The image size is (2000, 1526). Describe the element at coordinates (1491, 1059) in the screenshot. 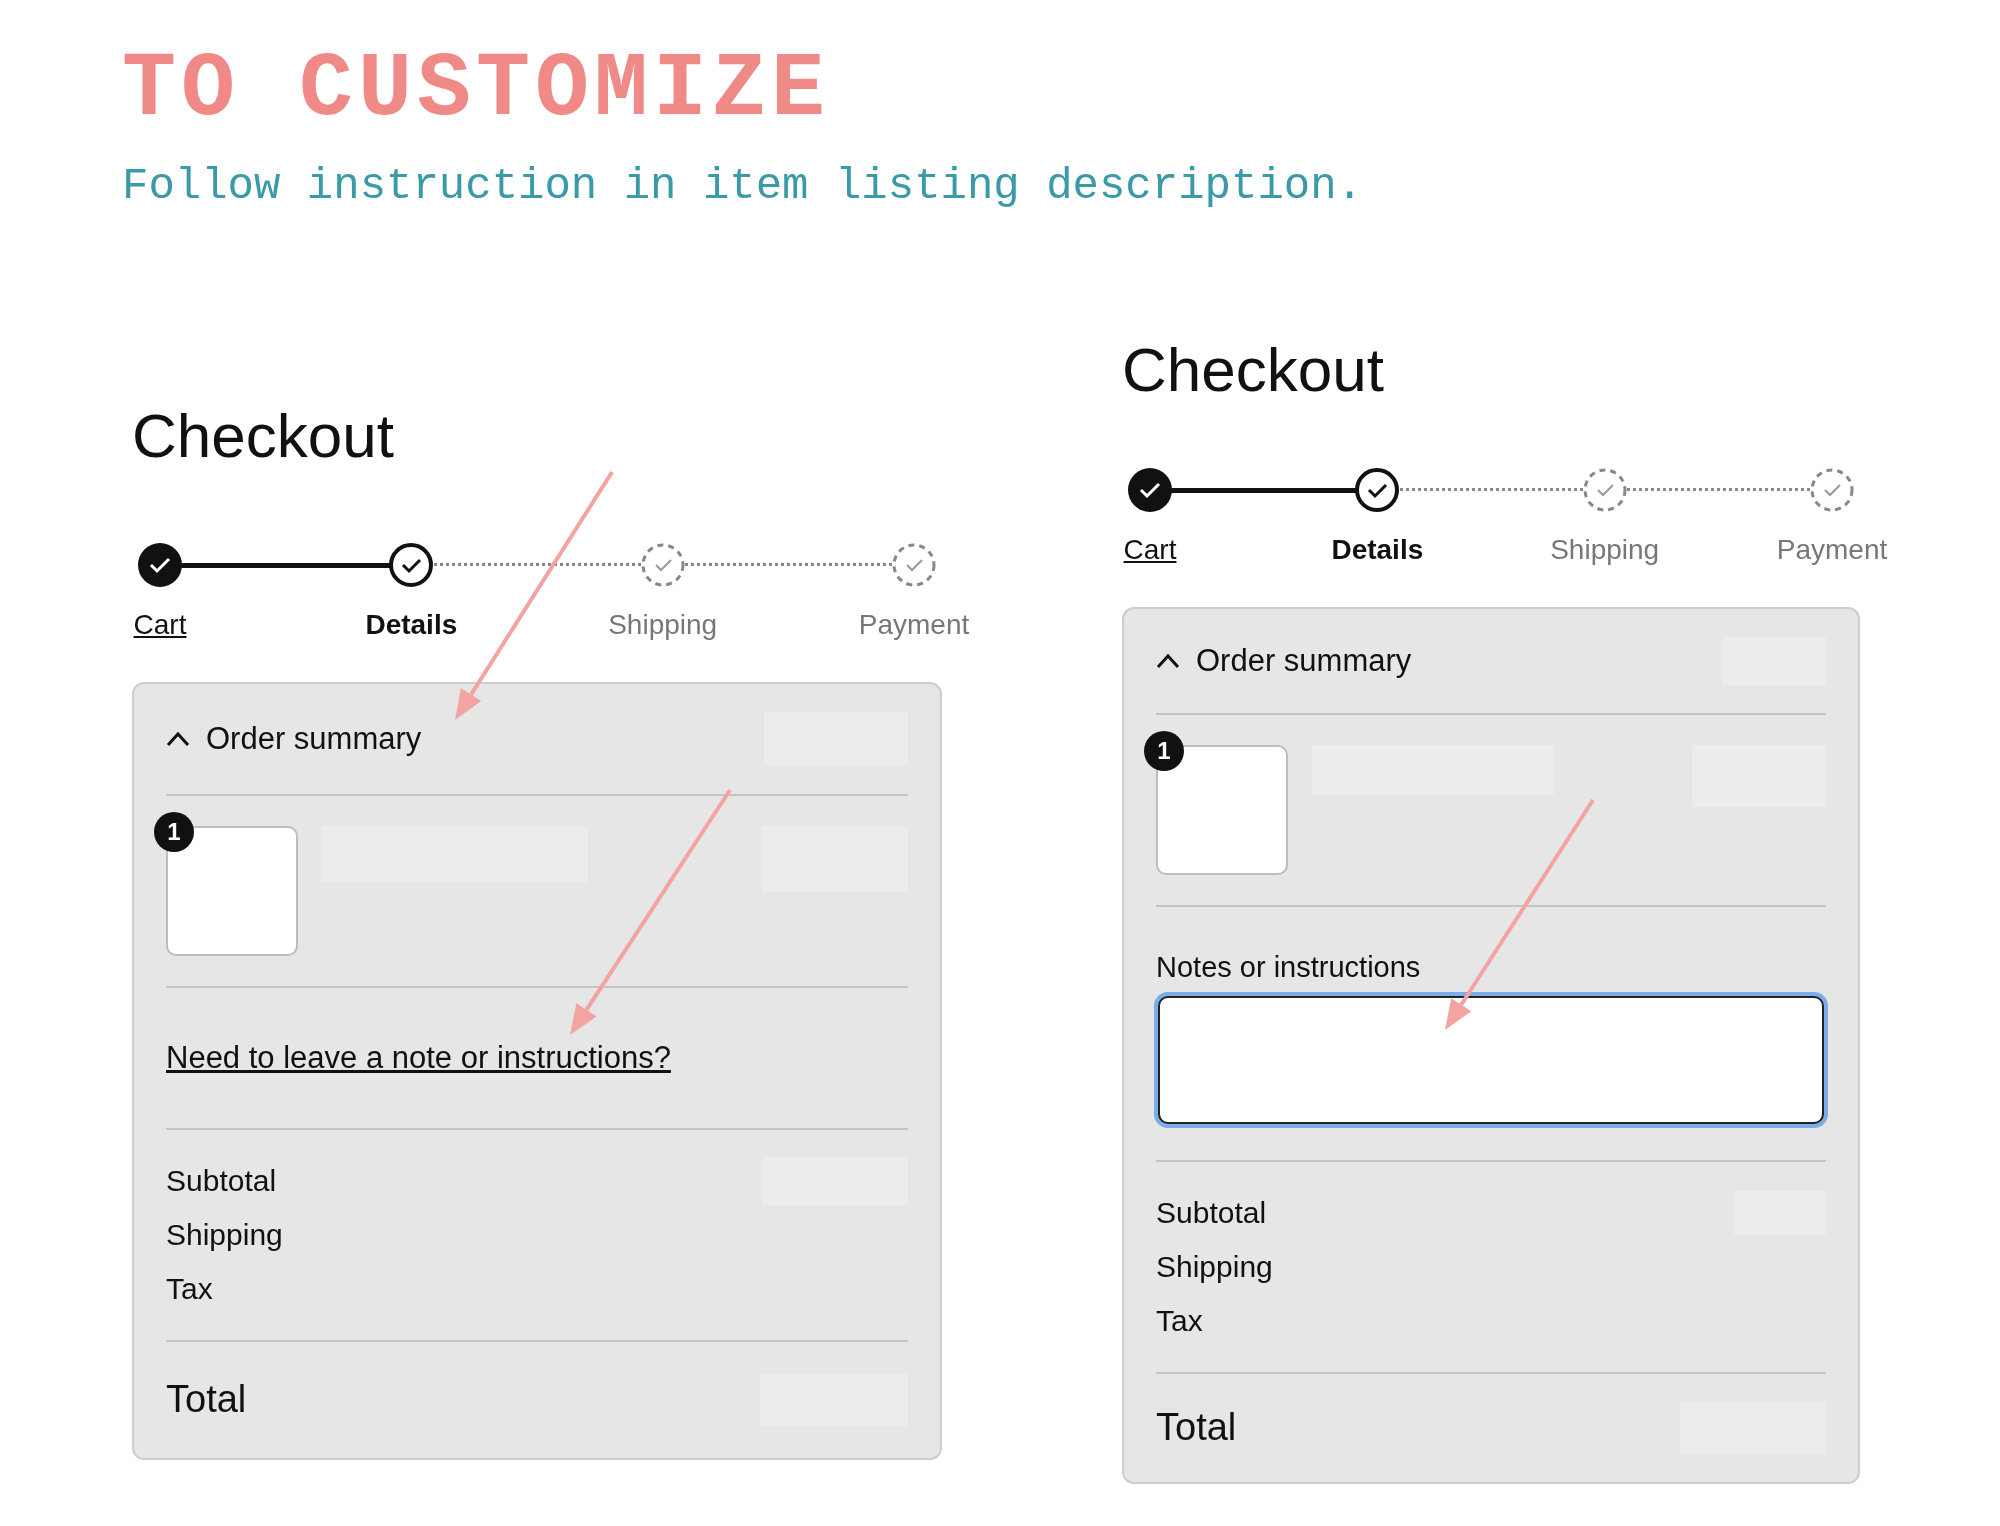

I see `notes-field` at that location.